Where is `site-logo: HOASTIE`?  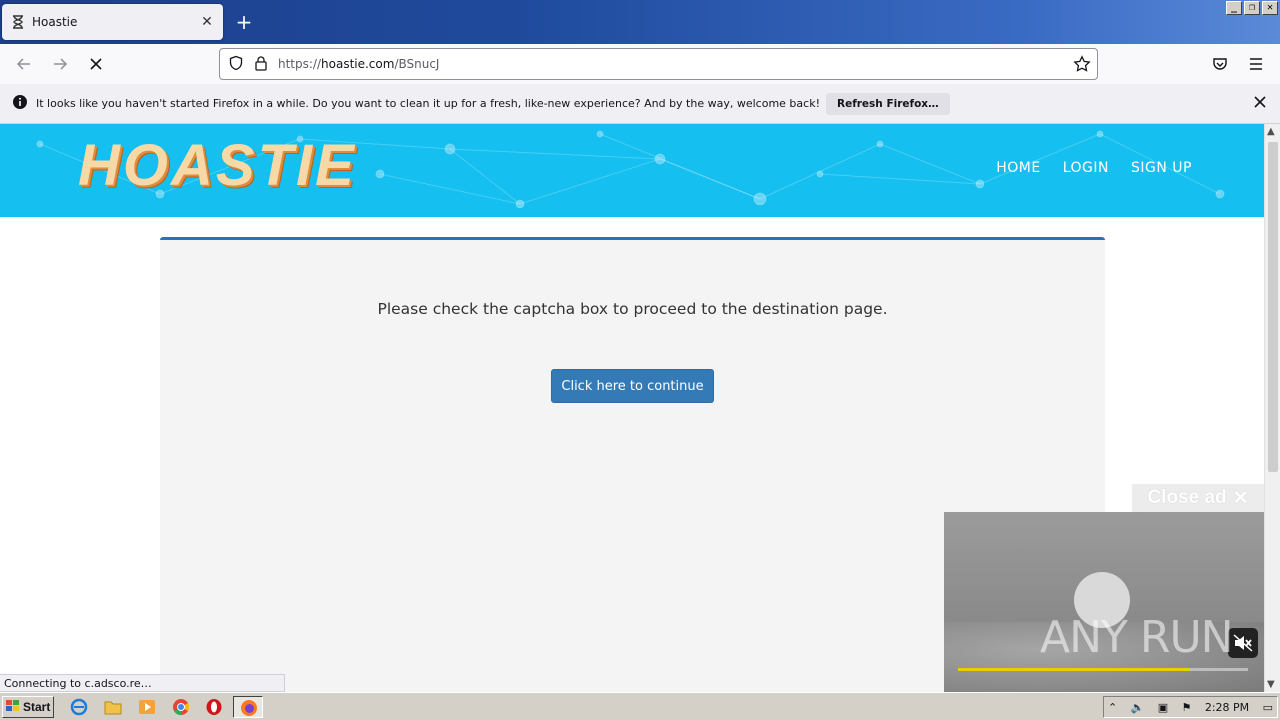 site-logo: HOASTIE is located at coordinates (217, 165).